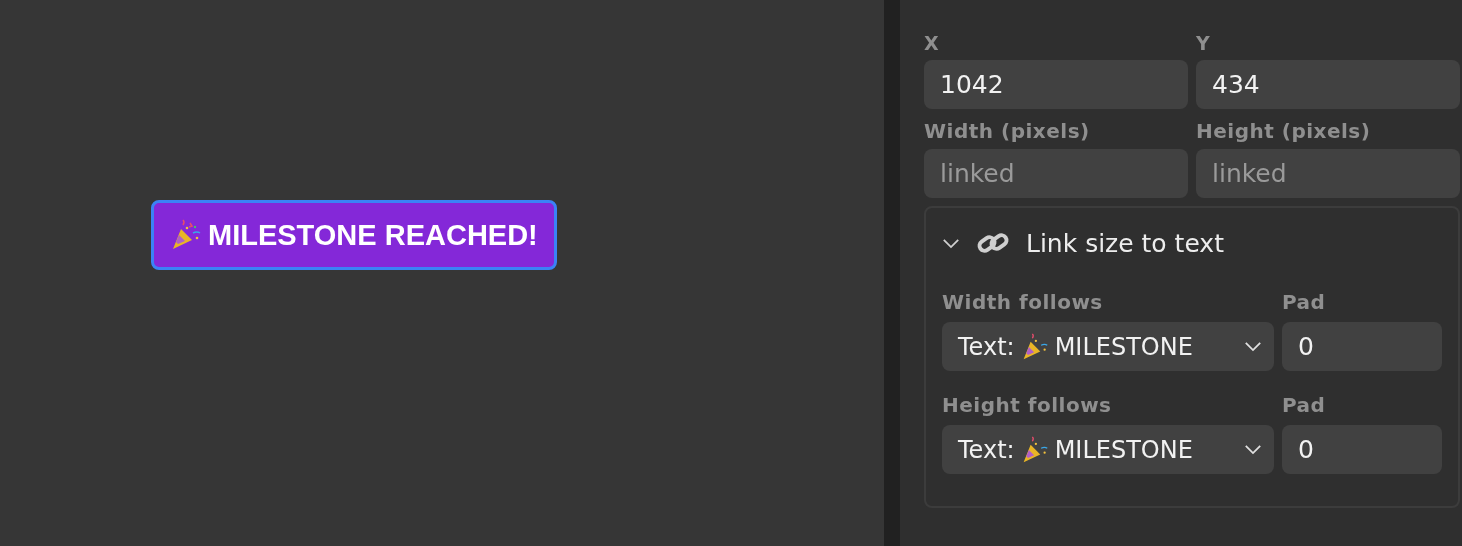  What do you see at coordinates (1027, 405) in the screenshot?
I see `field-label: Height follows` at bounding box center [1027, 405].